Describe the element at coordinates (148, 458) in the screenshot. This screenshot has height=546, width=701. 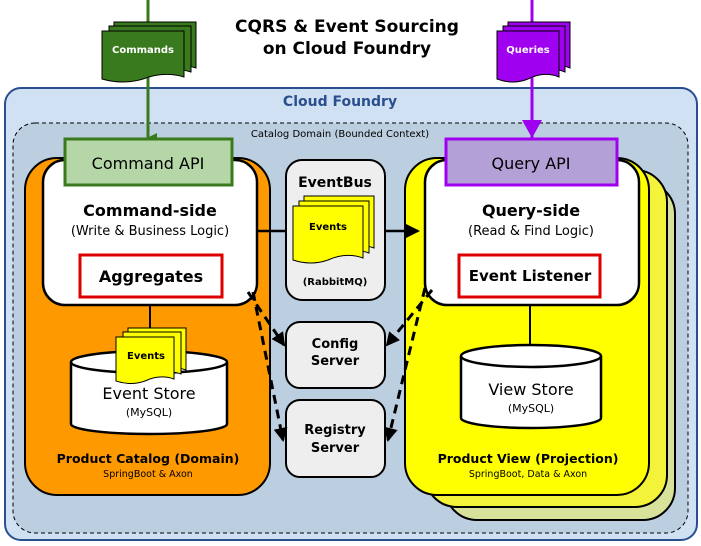
I see `command-service-name: Product Catalog (Domain)` at that location.